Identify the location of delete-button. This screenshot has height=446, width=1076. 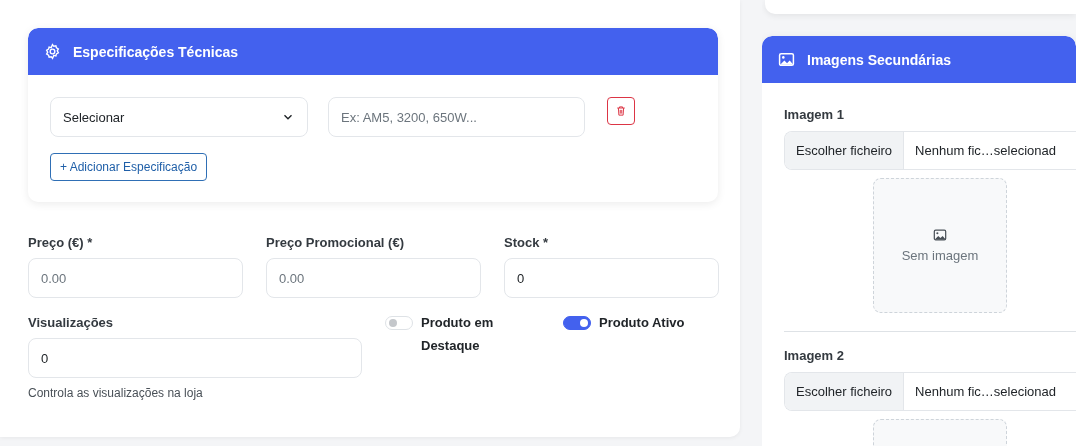
(621, 111).